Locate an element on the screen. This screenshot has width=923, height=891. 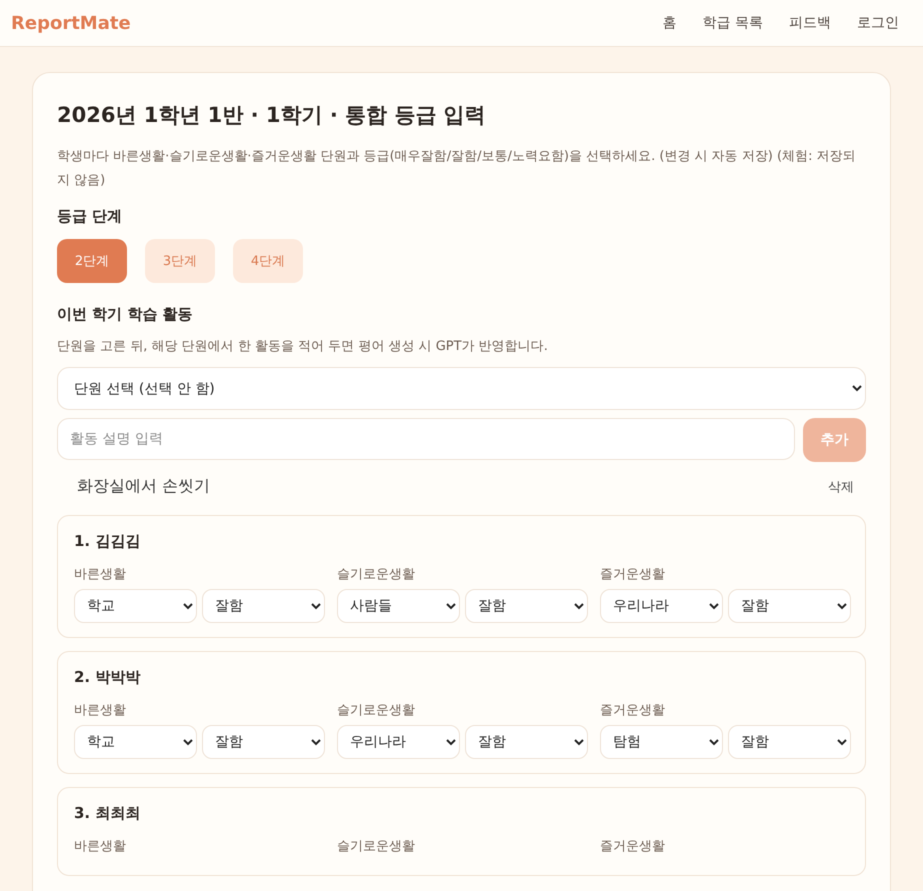
delete-button: 삭제 is located at coordinates (841, 487).